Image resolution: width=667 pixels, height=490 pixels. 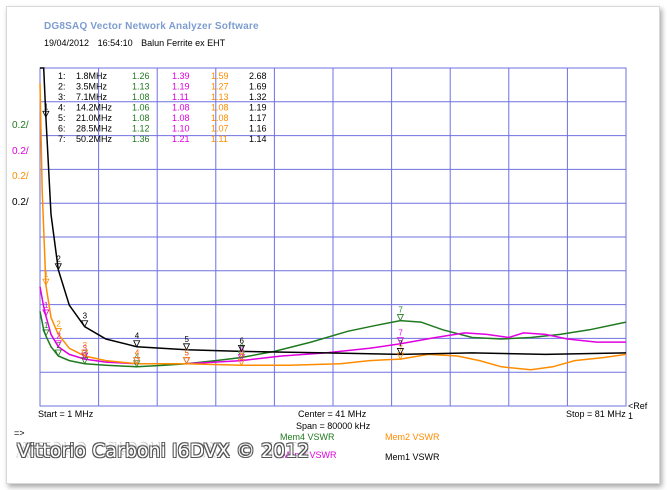 I want to click on marker-table-mem1: 1.16, so click(x=258, y=129).